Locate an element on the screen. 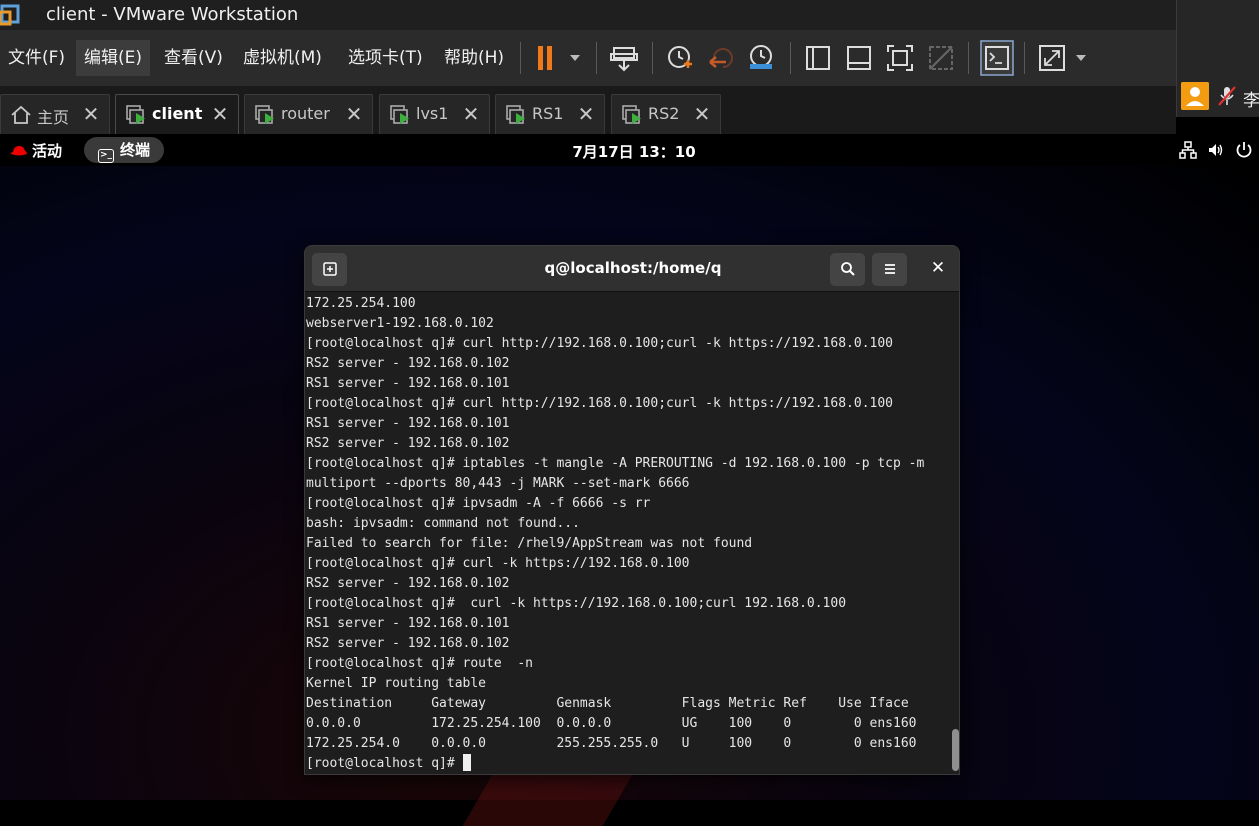  host-side-panel: 李 is located at coordinates (1217, 58).